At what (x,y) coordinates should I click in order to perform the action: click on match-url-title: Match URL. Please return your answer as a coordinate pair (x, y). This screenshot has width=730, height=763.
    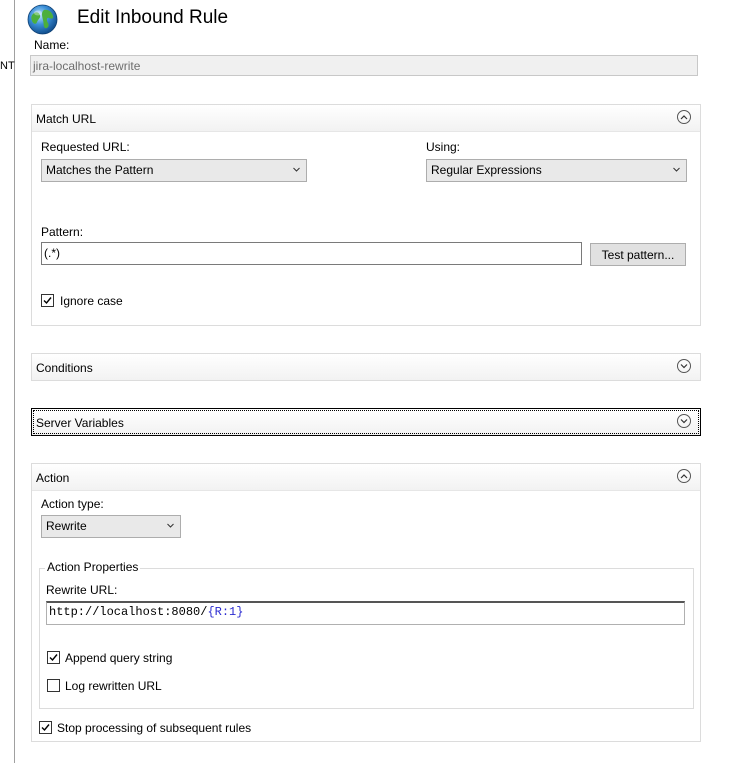
    Looking at the image, I should click on (66, 119).